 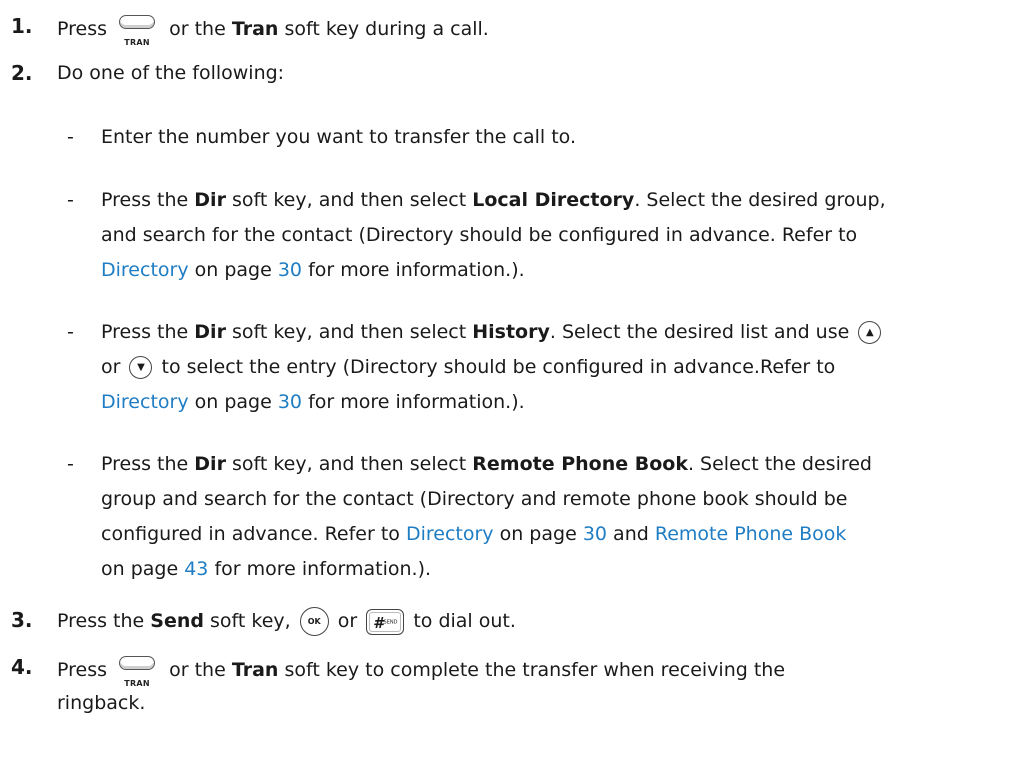 I want to click on menu-option-remote-phone-book: Remote Phone Book, so click(x=580, y=464).